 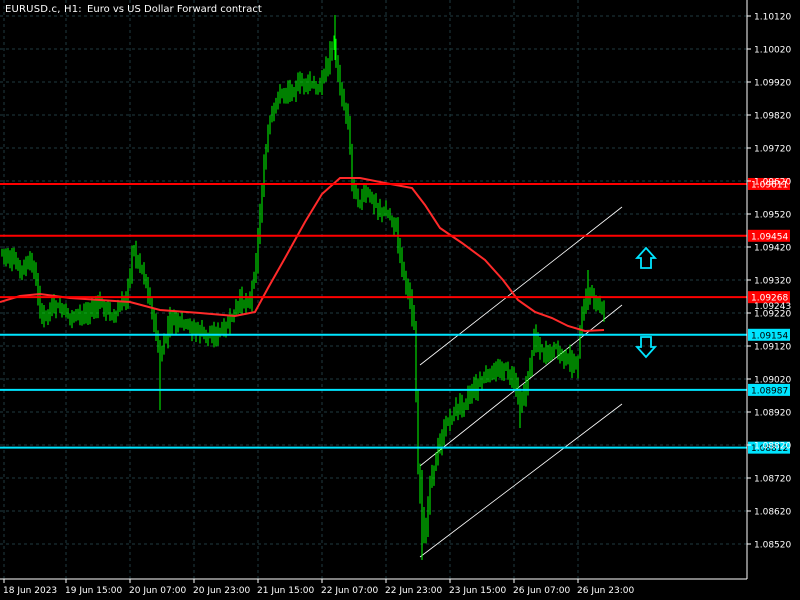 I want to click on current-price-label: 1.09243, so click(x=772, y=307).